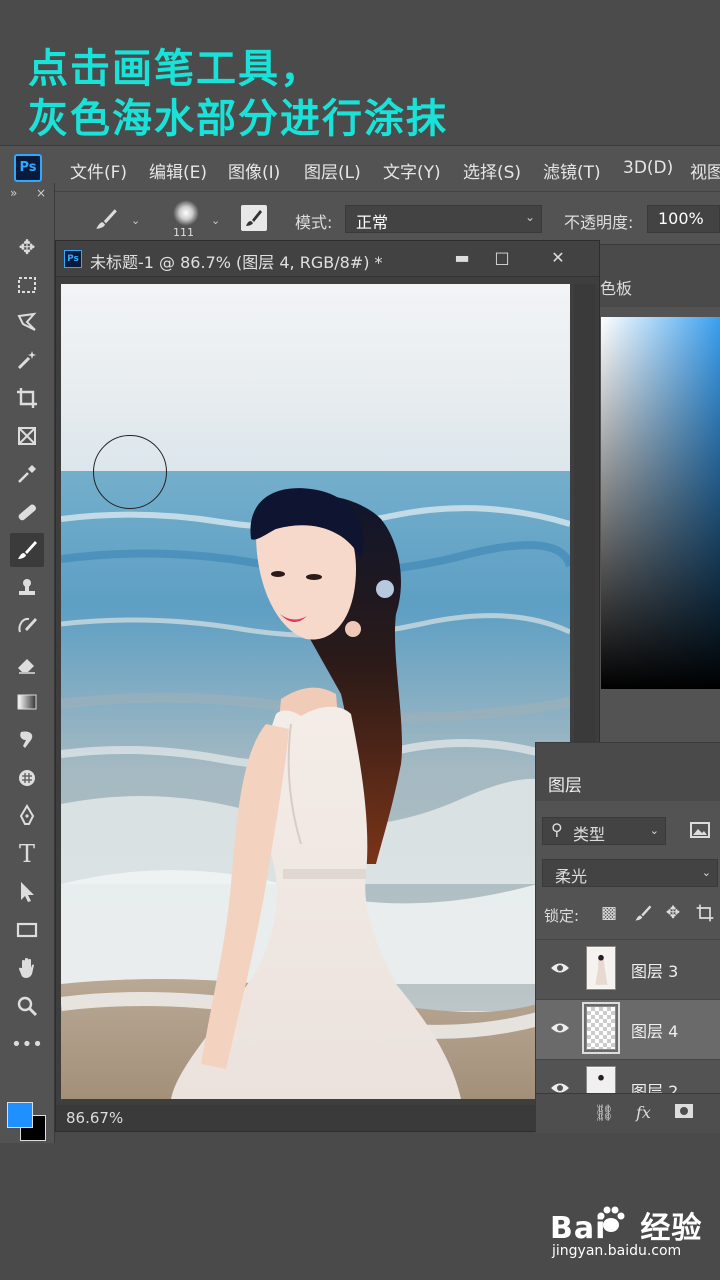  What do you see at coordinates (27, 626) in the screenshot?
I see `history-brush-tool-icon` at bounding box center [27, 626].